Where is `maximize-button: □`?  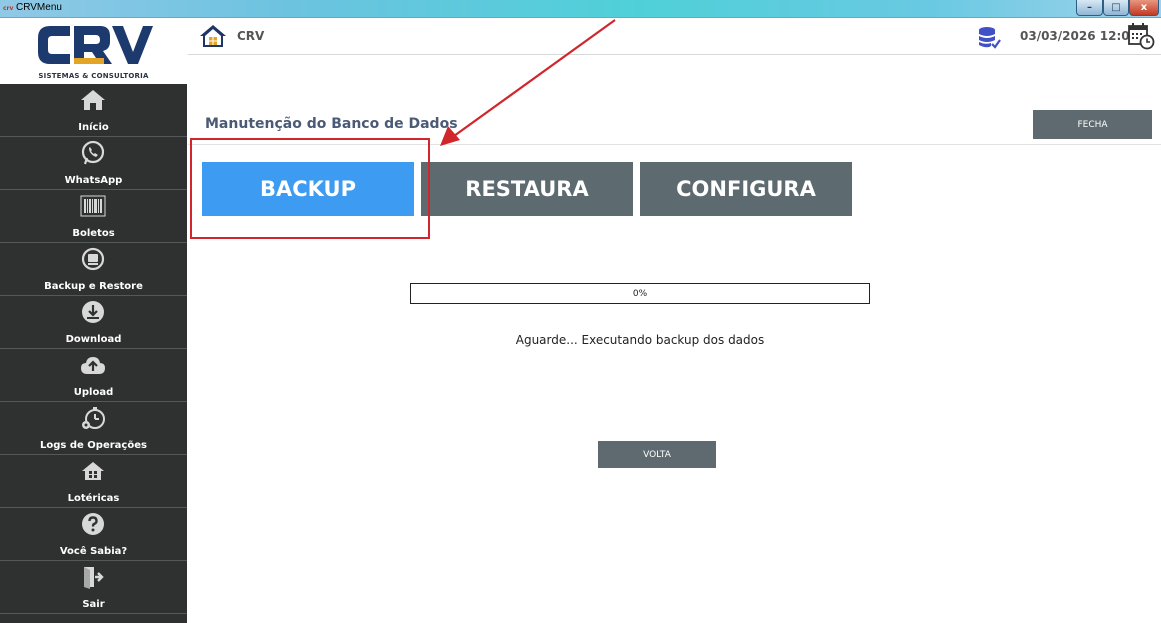
maximize-button: □ is located at coordinates (1116, 8).